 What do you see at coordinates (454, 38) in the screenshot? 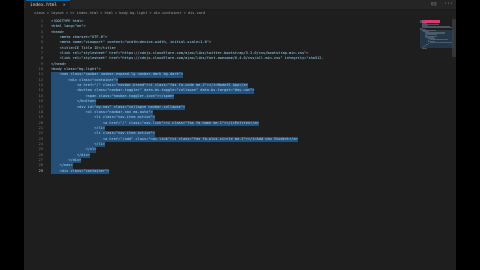
I see `scrollbar-thumb` at bounding box center [454, 38].